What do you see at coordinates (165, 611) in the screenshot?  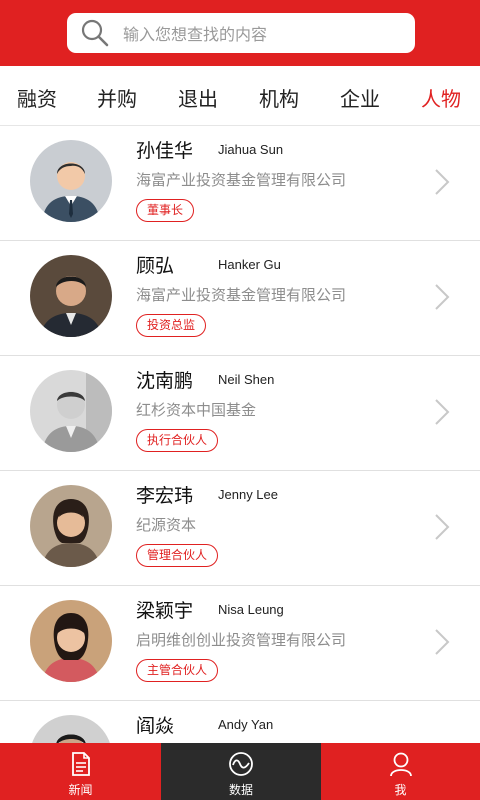 I see `person-name-cn: 梁颖宇` at bounding box center [165, 611].